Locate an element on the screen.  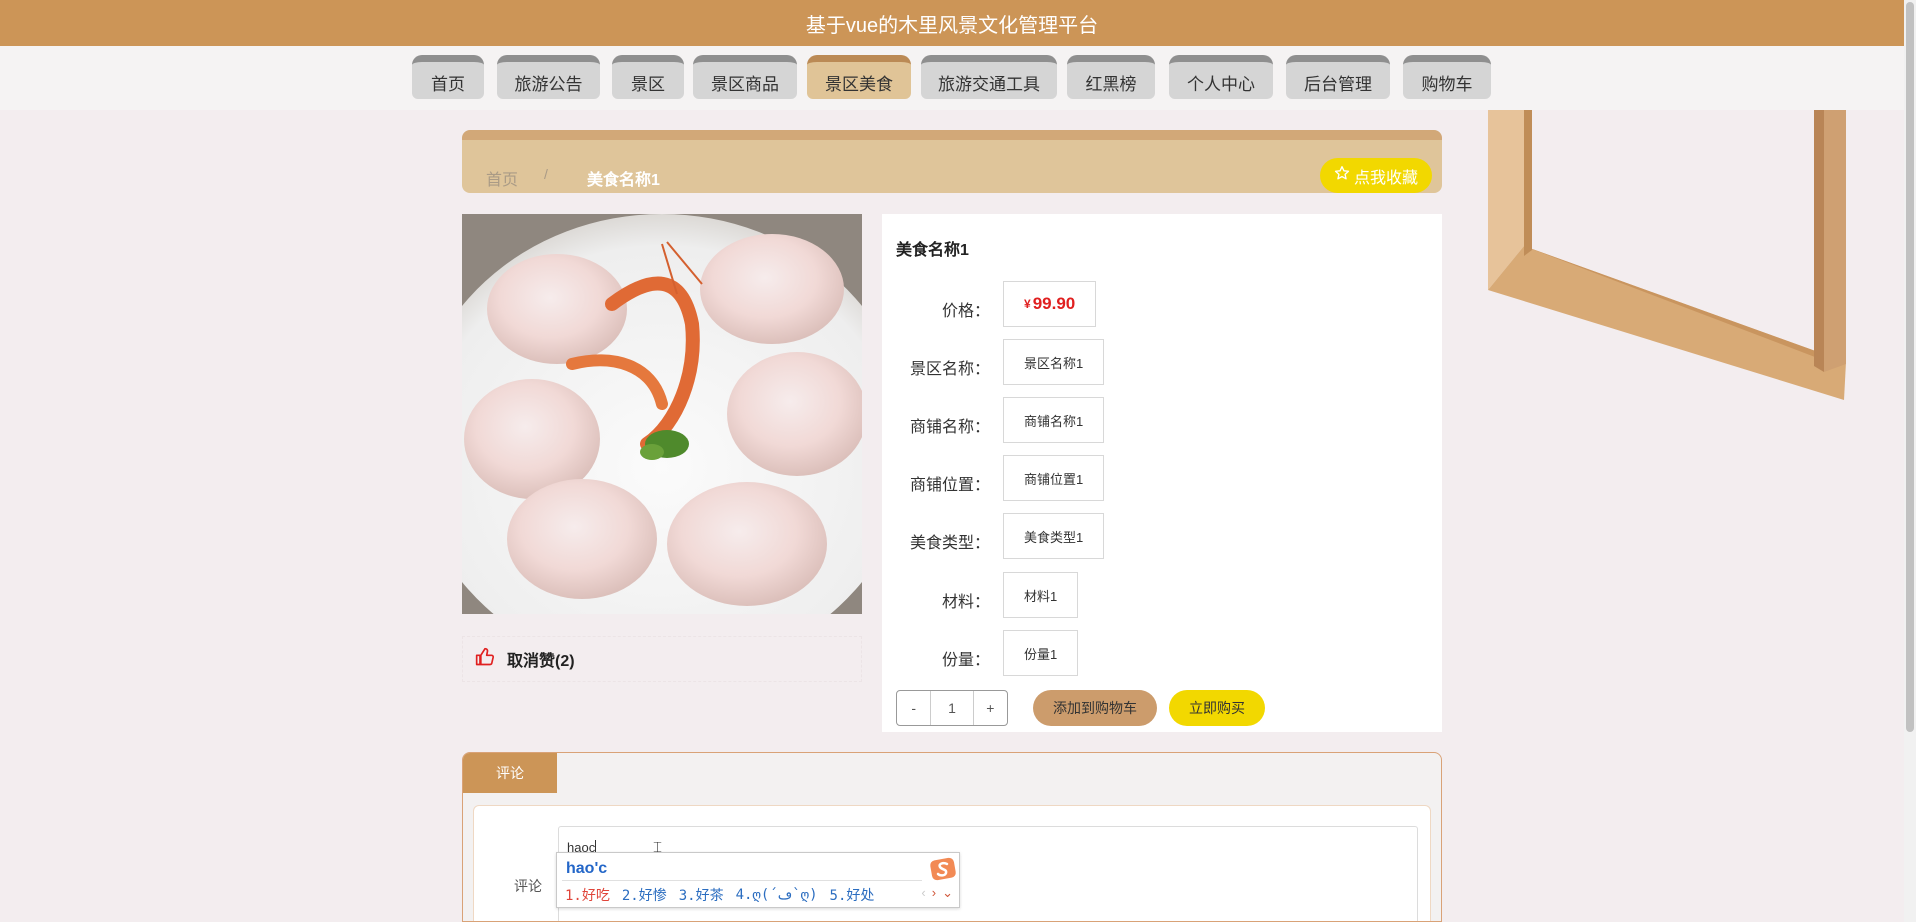
price-amount: 99.90 is located at coordinates (1054, 303).